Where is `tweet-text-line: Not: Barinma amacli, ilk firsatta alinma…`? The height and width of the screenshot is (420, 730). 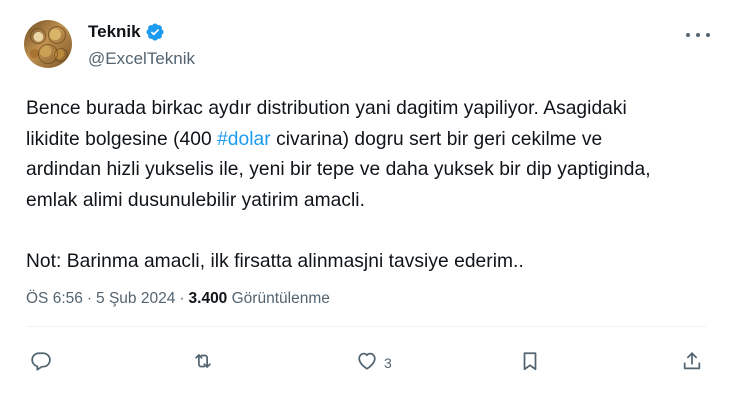
tweet-text-line: Not: Barinma amacli, ilk firsatta alinma… is located at coordinates (275, 261).